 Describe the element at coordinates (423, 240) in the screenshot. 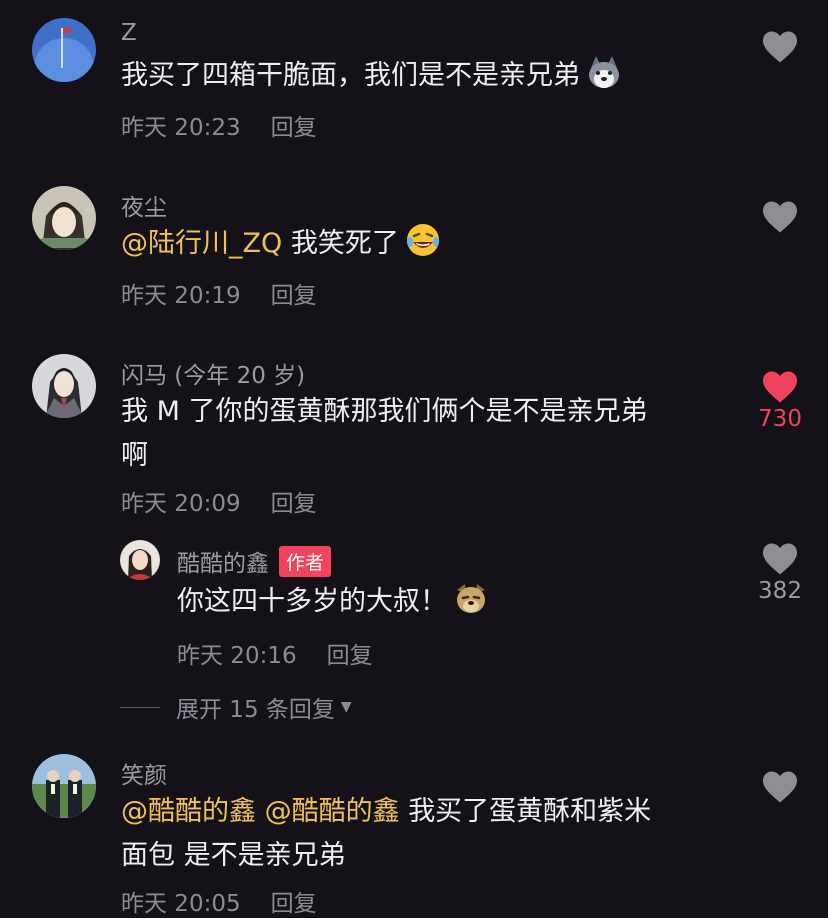

I see `laughing-tears-emoji-icon` at that location.